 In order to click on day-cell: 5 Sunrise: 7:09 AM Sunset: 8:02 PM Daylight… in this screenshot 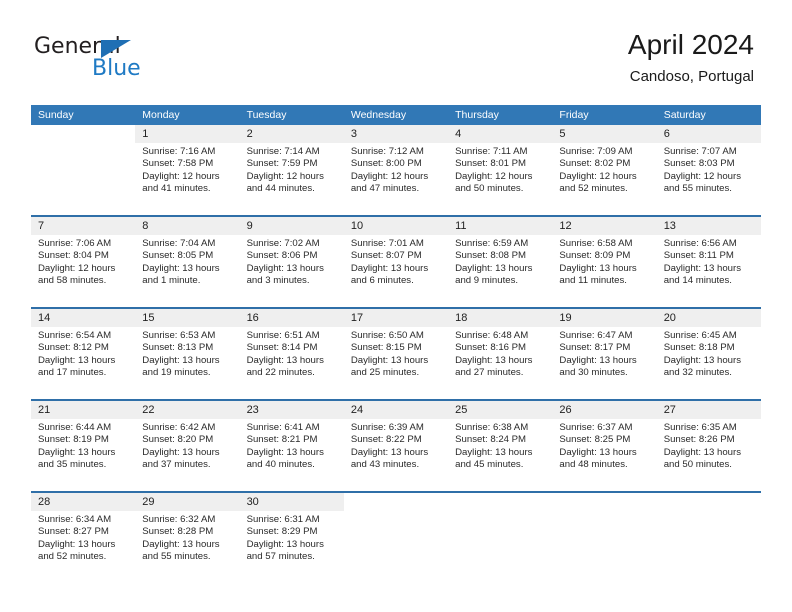, I will do `click(604, 170)`.